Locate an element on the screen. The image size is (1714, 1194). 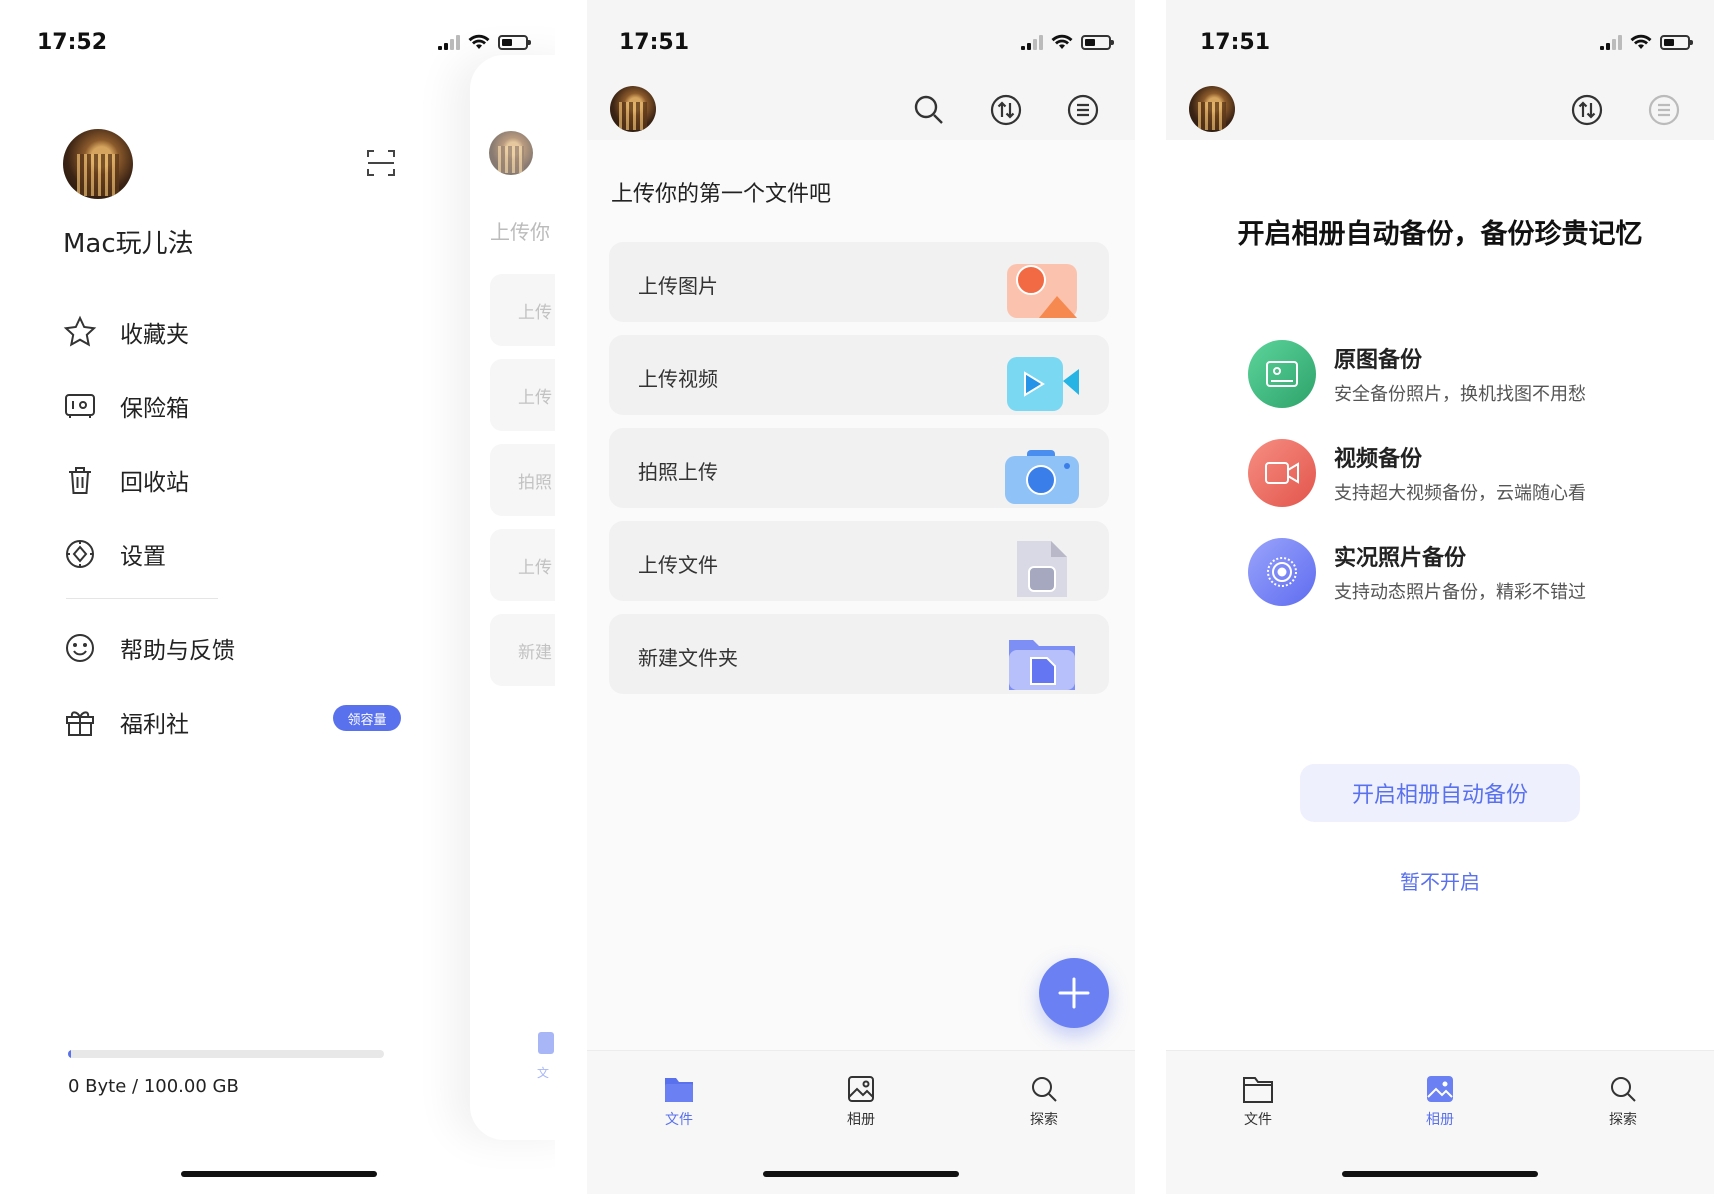
page-title: 上传你的第一个文件吧 is located at coordinates (721, 194).